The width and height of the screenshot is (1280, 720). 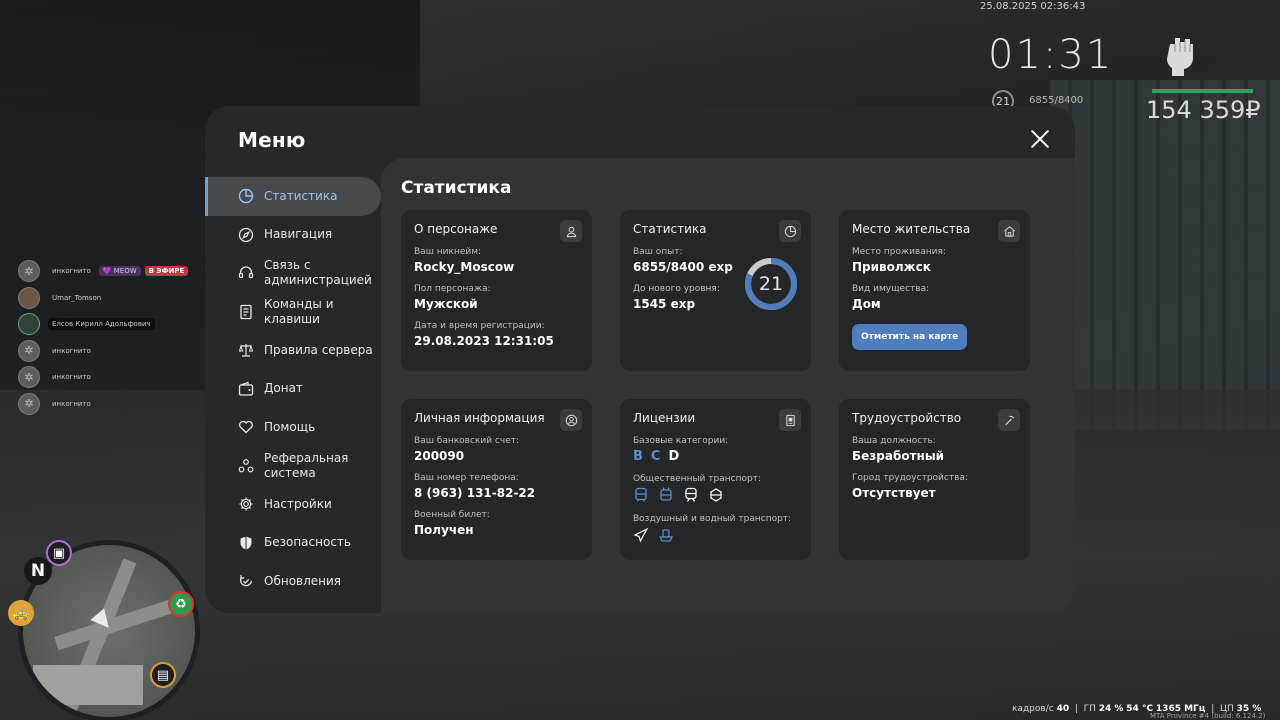 I want to click on registration-label: Дата и время регистрации:, so click(x=479, y=326).